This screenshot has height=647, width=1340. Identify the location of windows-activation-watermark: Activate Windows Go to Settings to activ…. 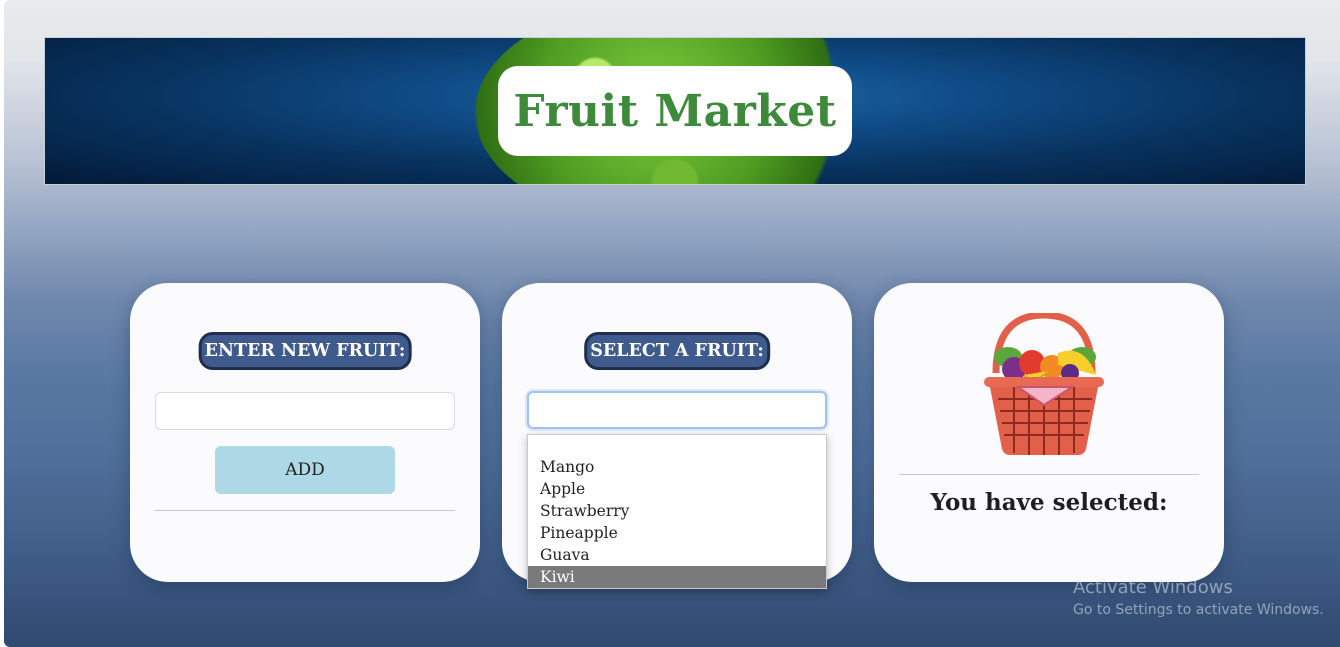
(1198, 599).